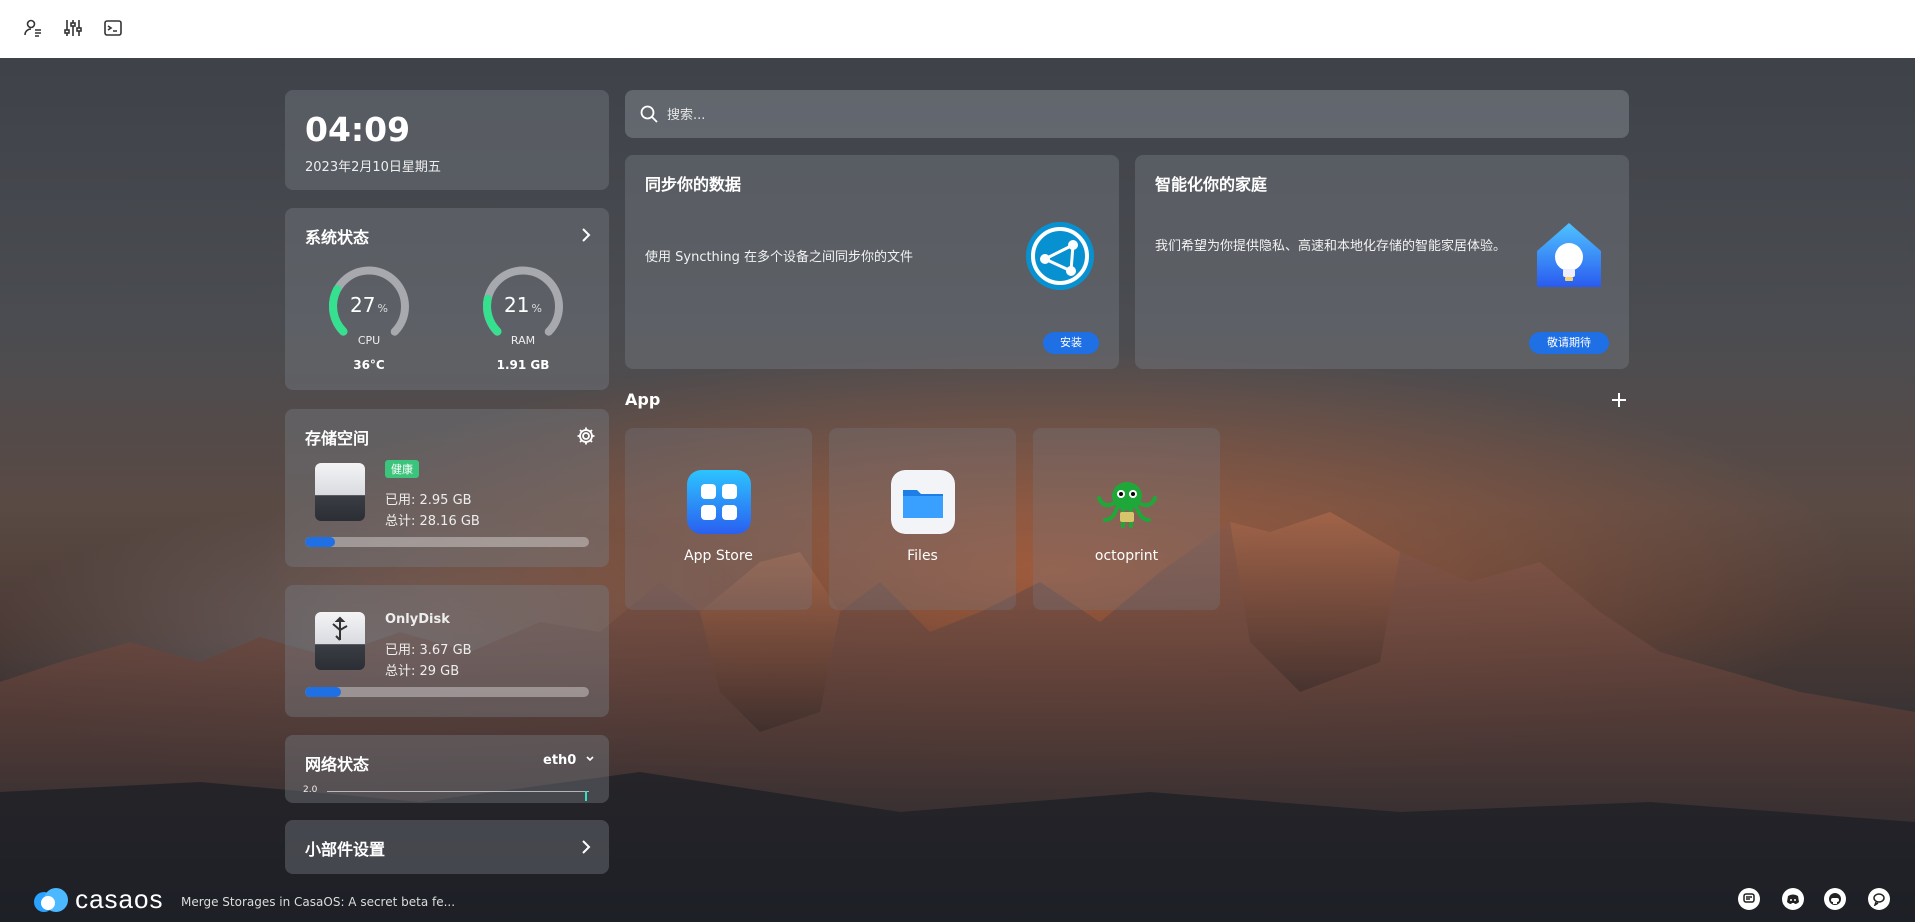  Describe the element at coordinates (402, 469) in the screenshot. I see `health-badge: 健康` at that location.